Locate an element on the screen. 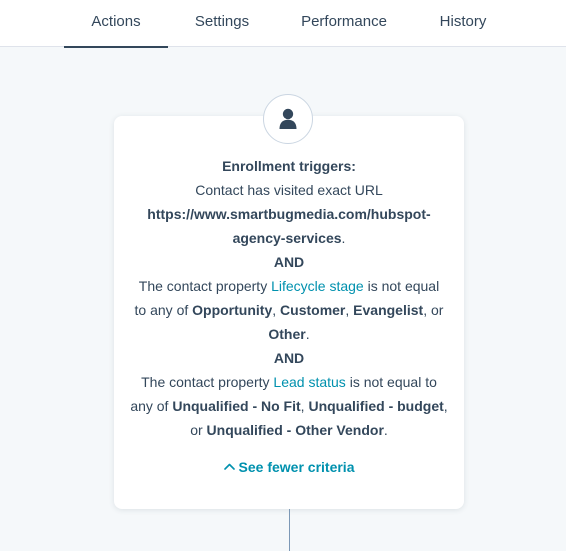 The width and height of the screenshot is (566, 551). tab-bar: Actions Settings Performance History is located at coordinates (283, 25).